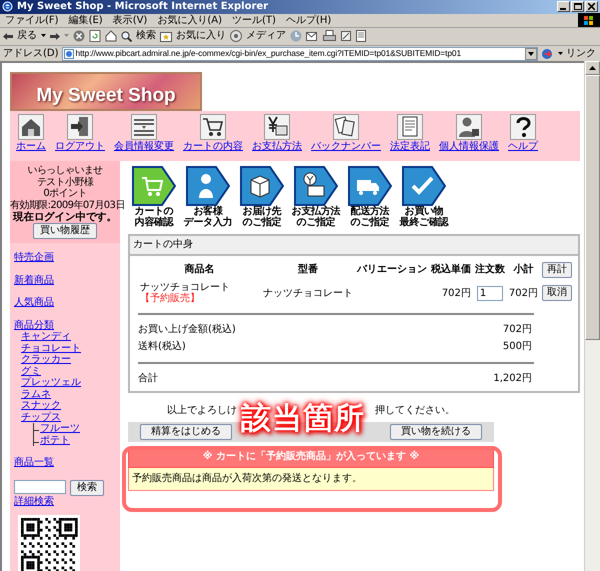 This screenshot has width=600, height=571. I want to click on category-link: 商品分類, so click(34, 325).